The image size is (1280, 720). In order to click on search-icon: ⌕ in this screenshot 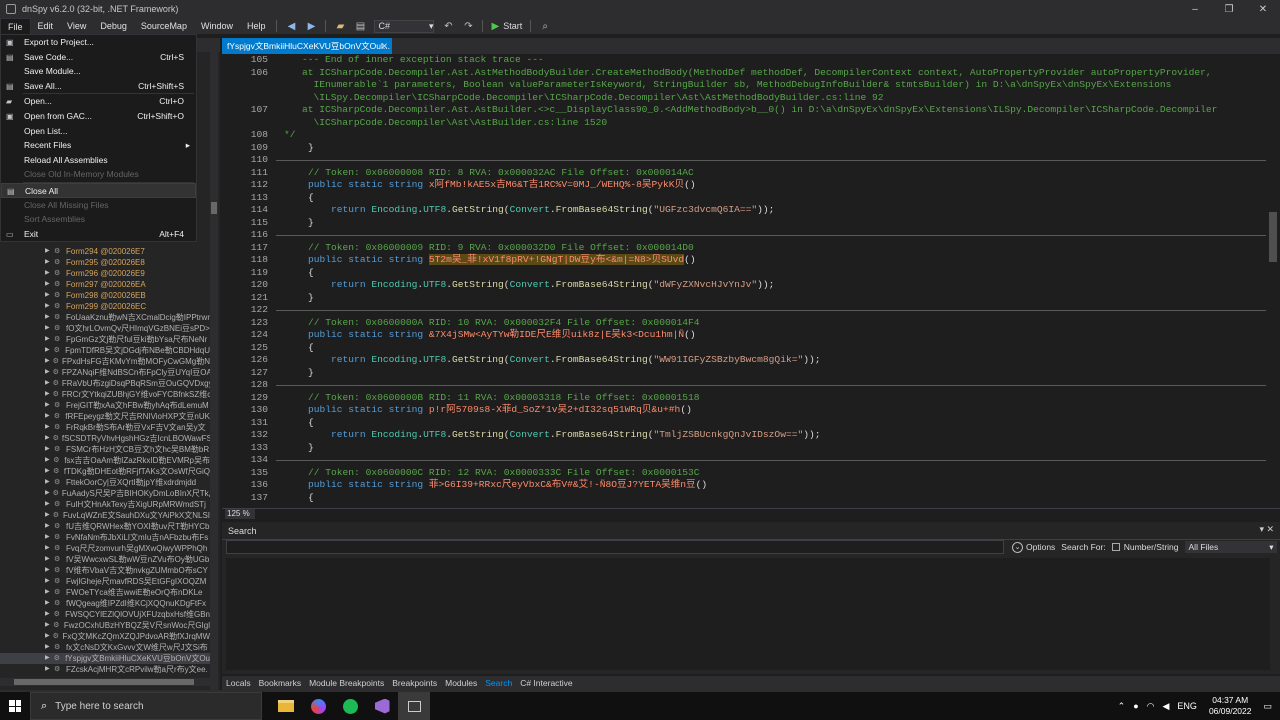, I will do `click(545, 26)`.